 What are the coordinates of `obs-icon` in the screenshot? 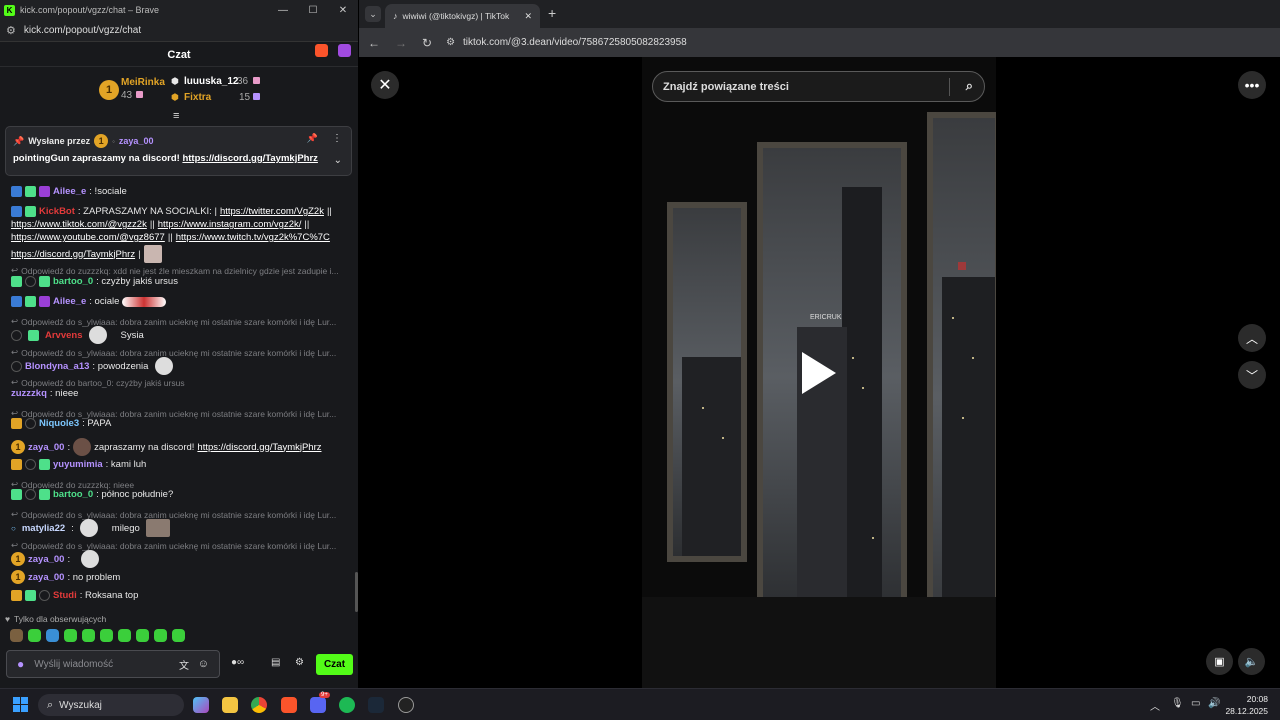 It's located at (406, 705).